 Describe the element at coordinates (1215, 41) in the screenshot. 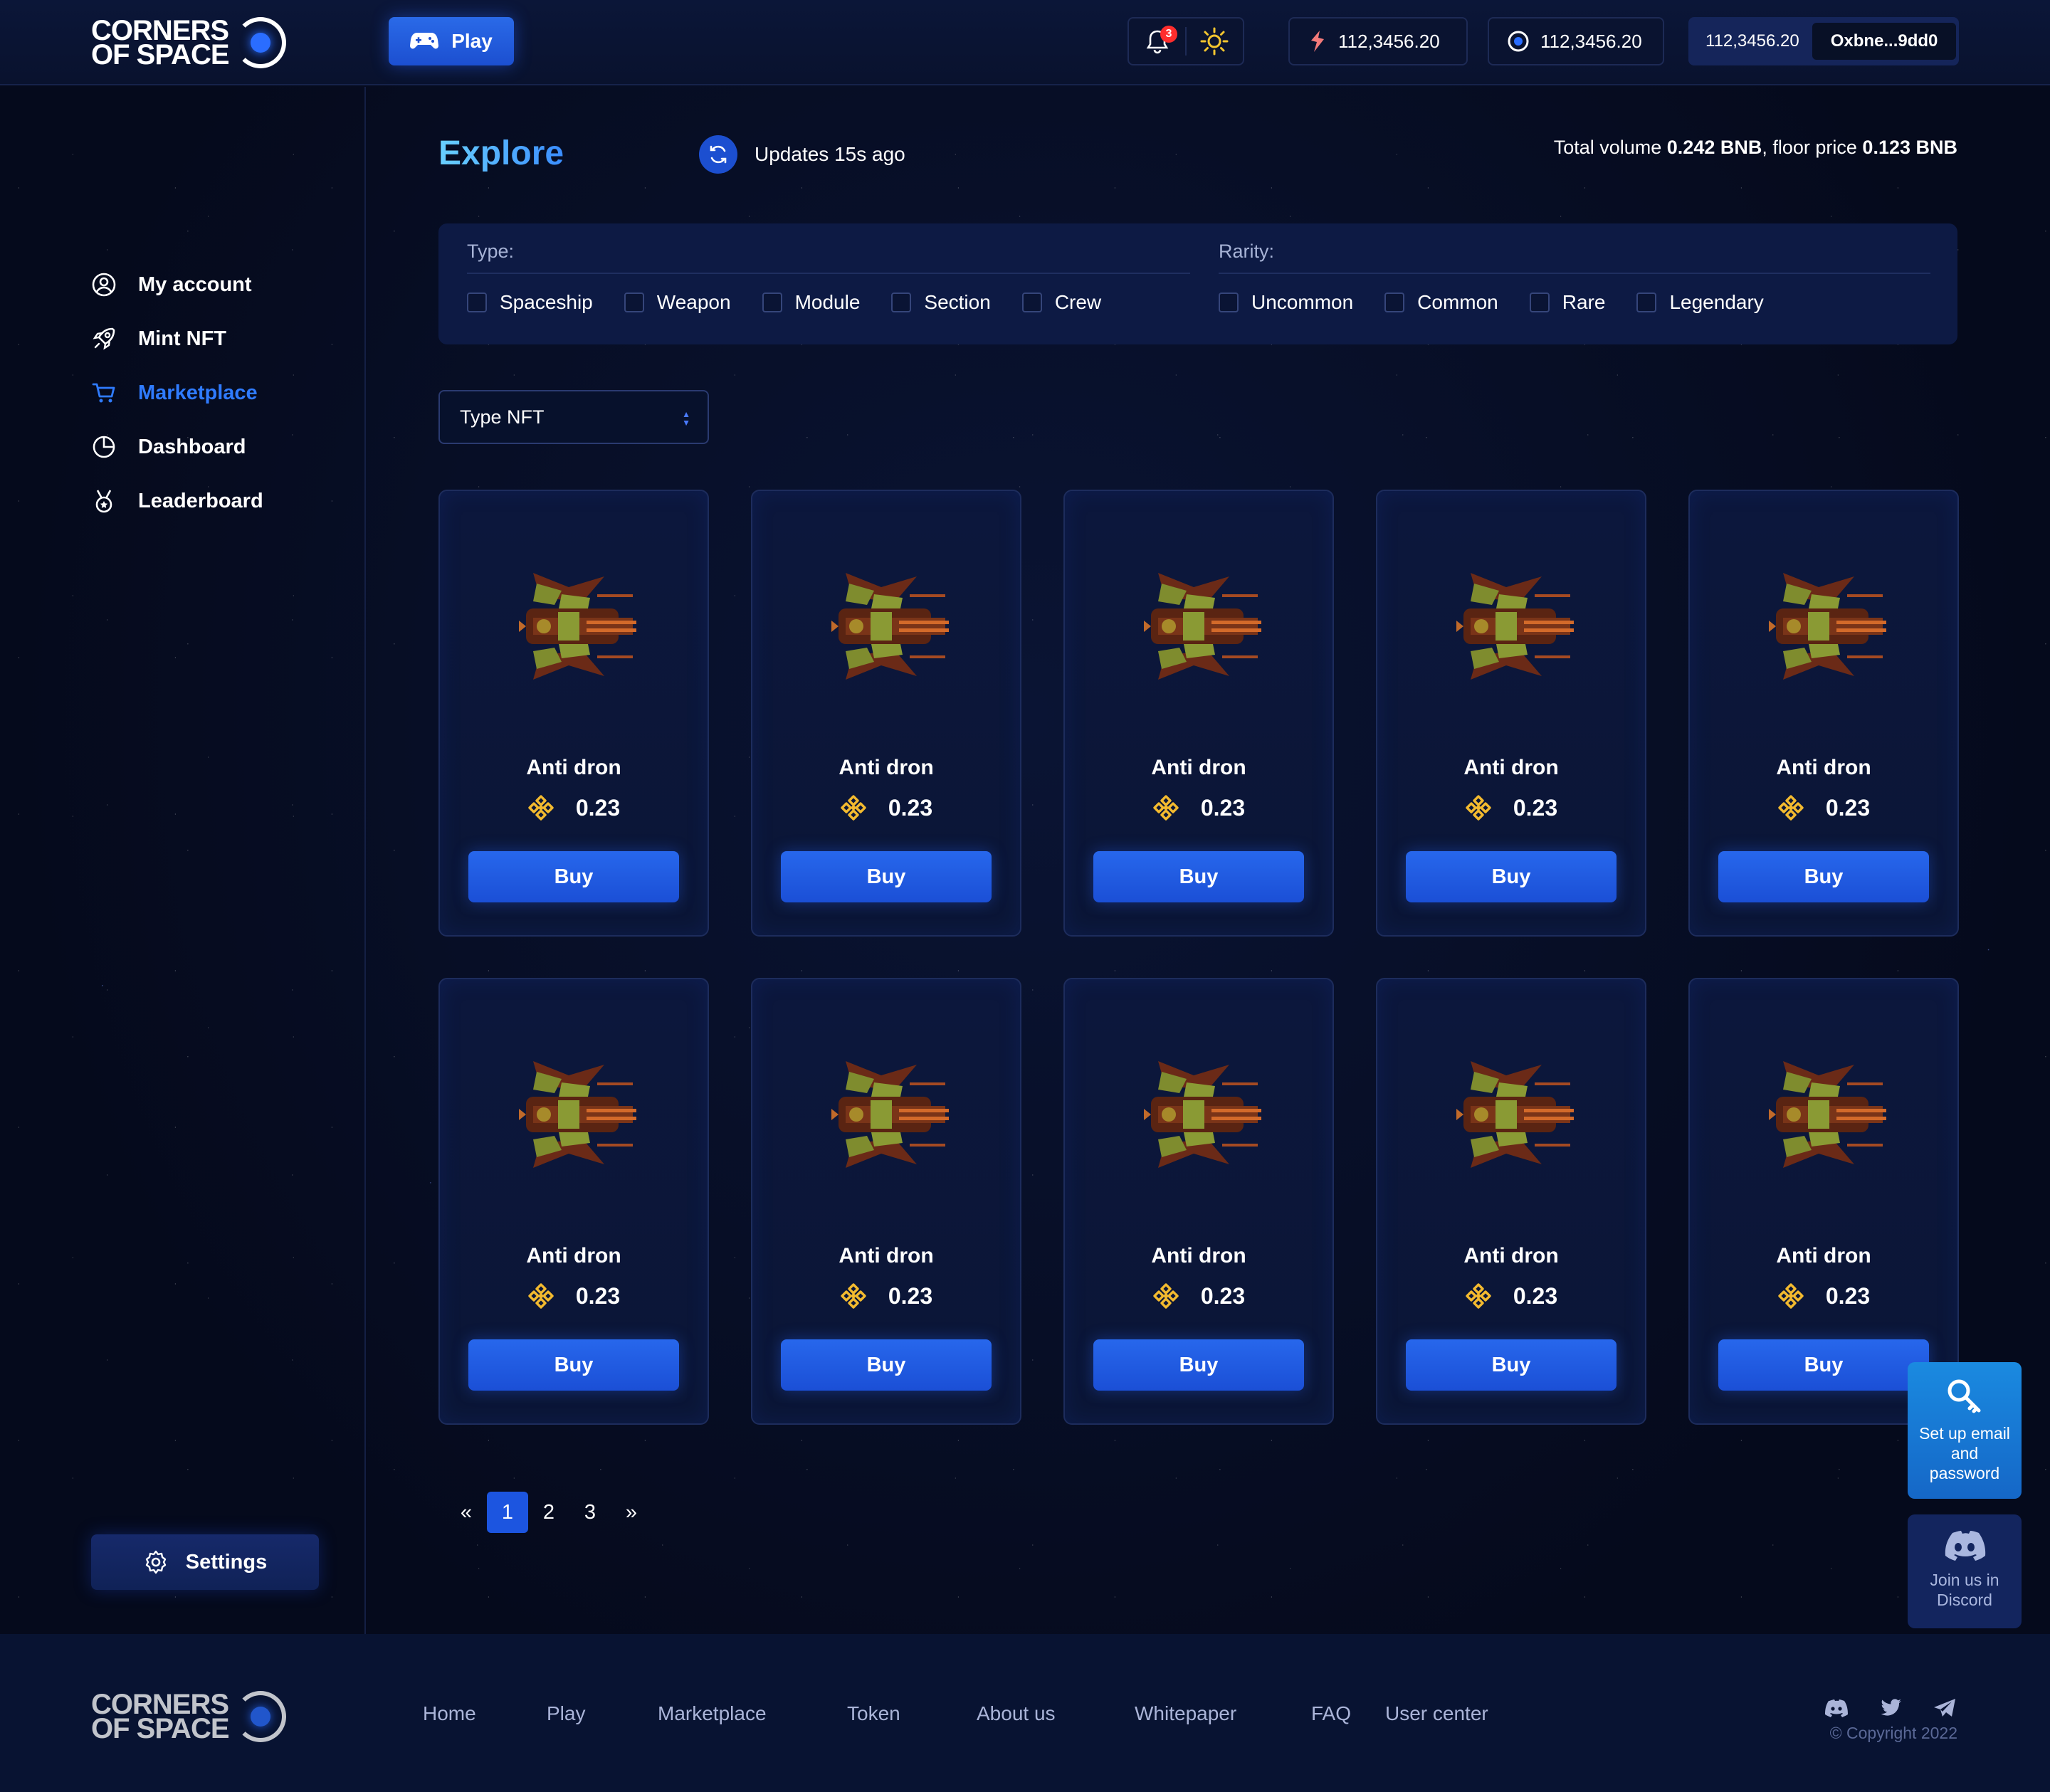

I see `theme-toggle-button` at that location.